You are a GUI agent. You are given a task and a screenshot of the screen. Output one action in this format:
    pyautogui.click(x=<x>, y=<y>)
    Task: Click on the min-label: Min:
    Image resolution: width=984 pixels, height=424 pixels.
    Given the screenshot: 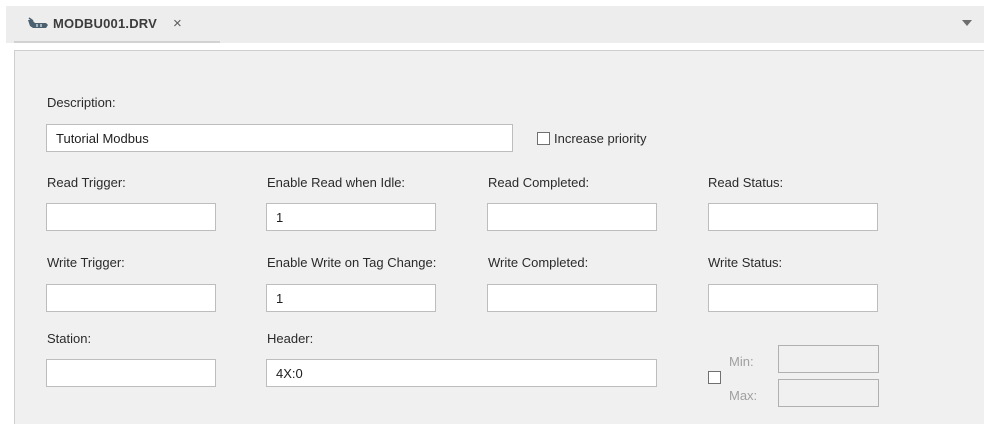 What is the action you would take?
    pyautogui.click(x=741, y=361)
    